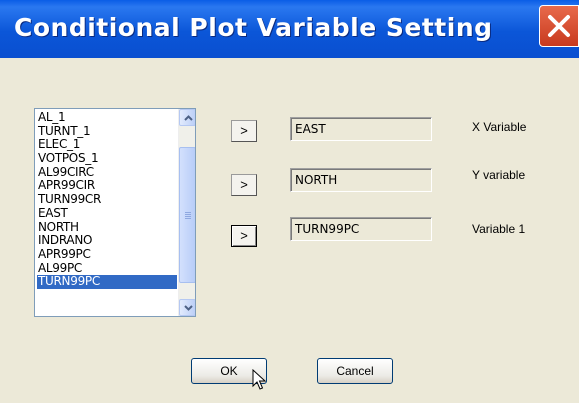 The width and height of the screenshot is (579, 403). I want to click on list-item: TURNT_1, so click(107, 131).